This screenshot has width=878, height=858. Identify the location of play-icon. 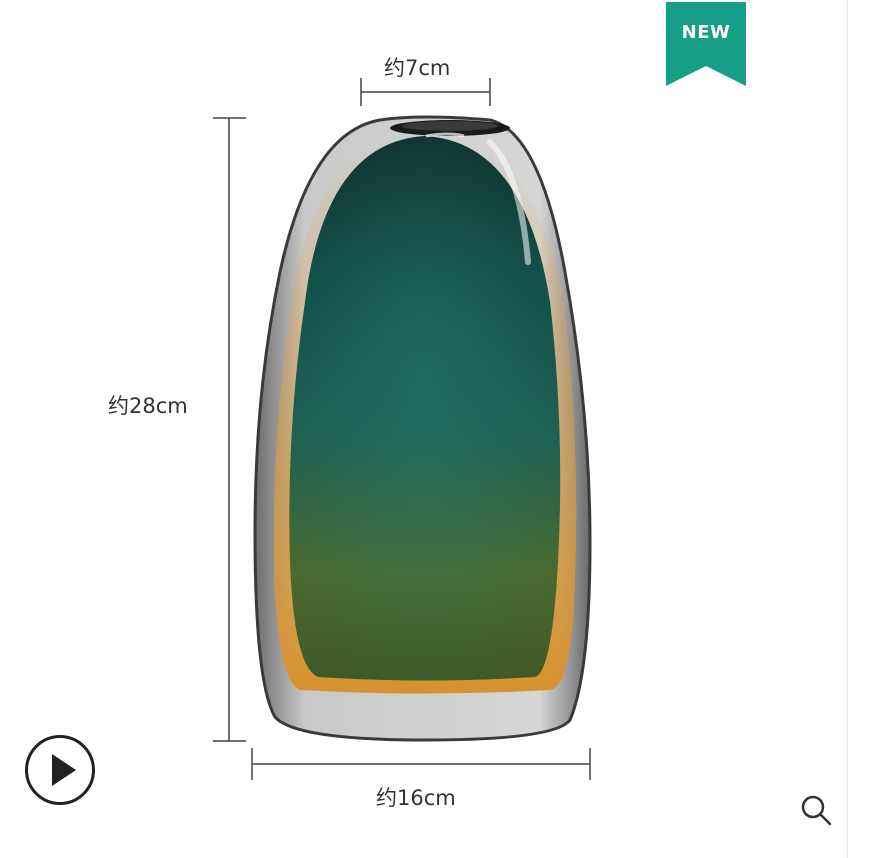
(64, 770).